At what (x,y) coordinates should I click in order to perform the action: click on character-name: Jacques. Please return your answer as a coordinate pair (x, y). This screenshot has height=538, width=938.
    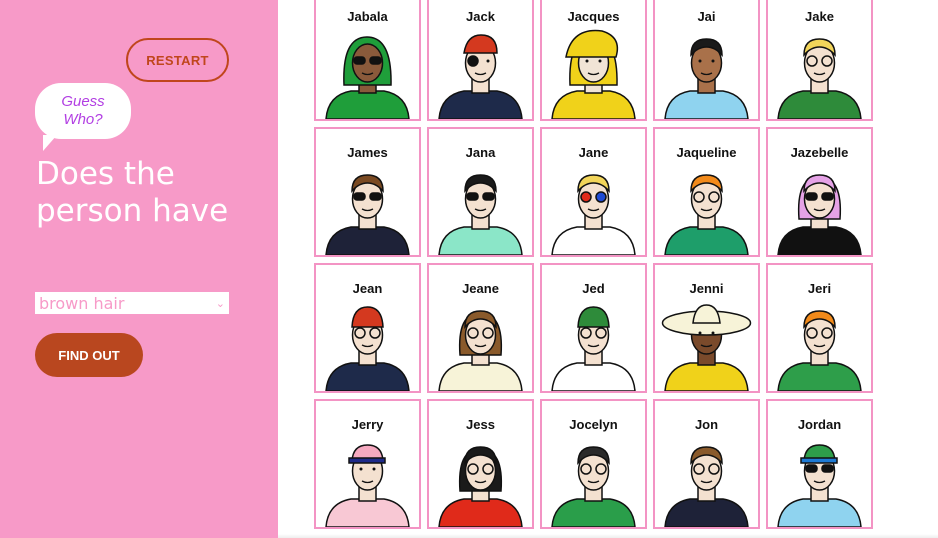
    Looking at the image, I should click on (593, 16).